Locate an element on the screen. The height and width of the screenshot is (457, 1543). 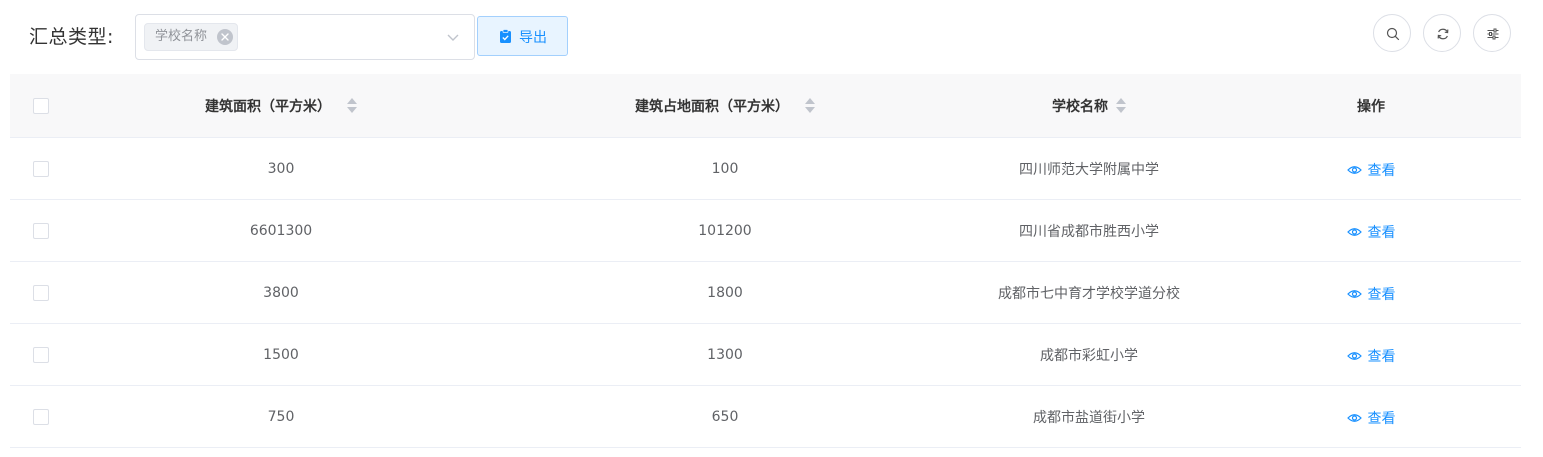
table-row: 1500 1300 成都市彩虹小学 查看 is located at coordinates (765, 355).